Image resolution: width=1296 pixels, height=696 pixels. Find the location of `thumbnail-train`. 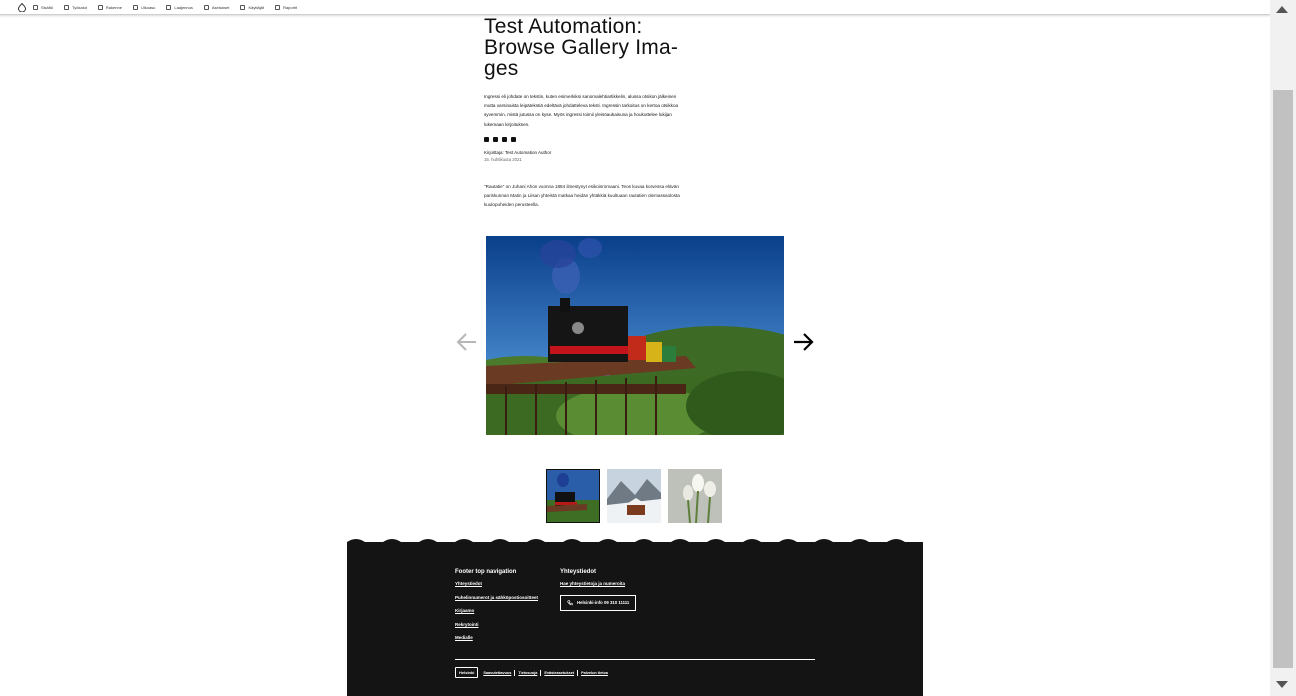

thumbnail-train is located at coordinates (573, 496).